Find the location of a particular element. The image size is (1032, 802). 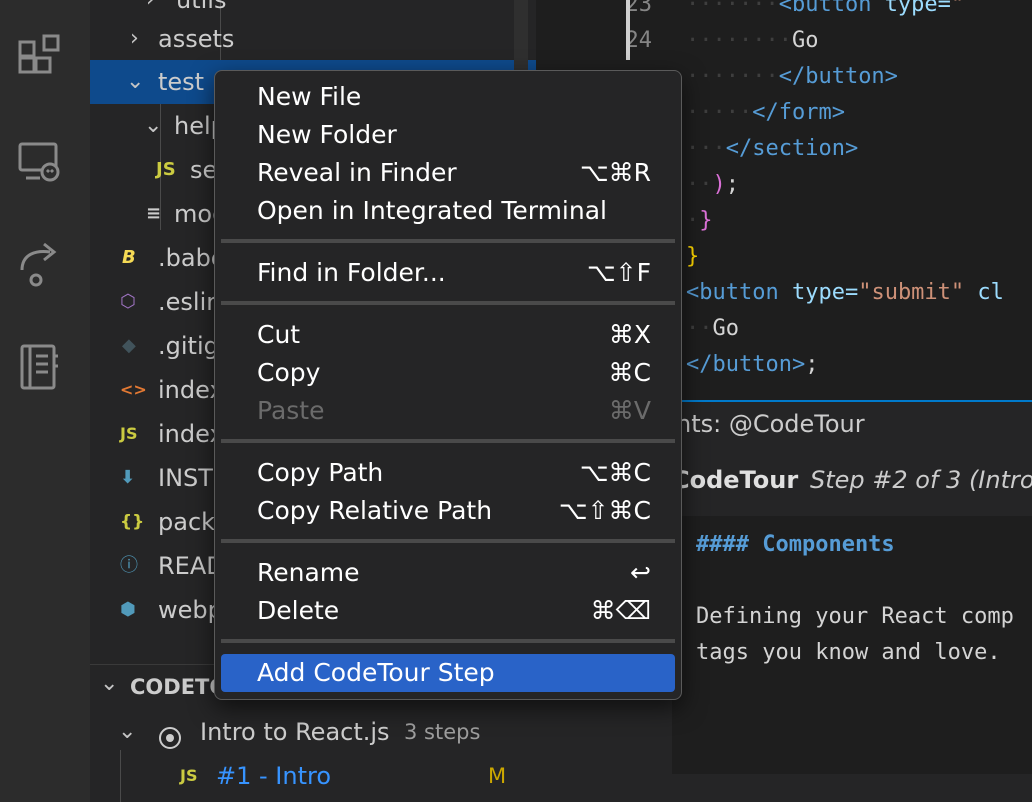

markdown-heading: #### Components is located at coordinates (795, 544).